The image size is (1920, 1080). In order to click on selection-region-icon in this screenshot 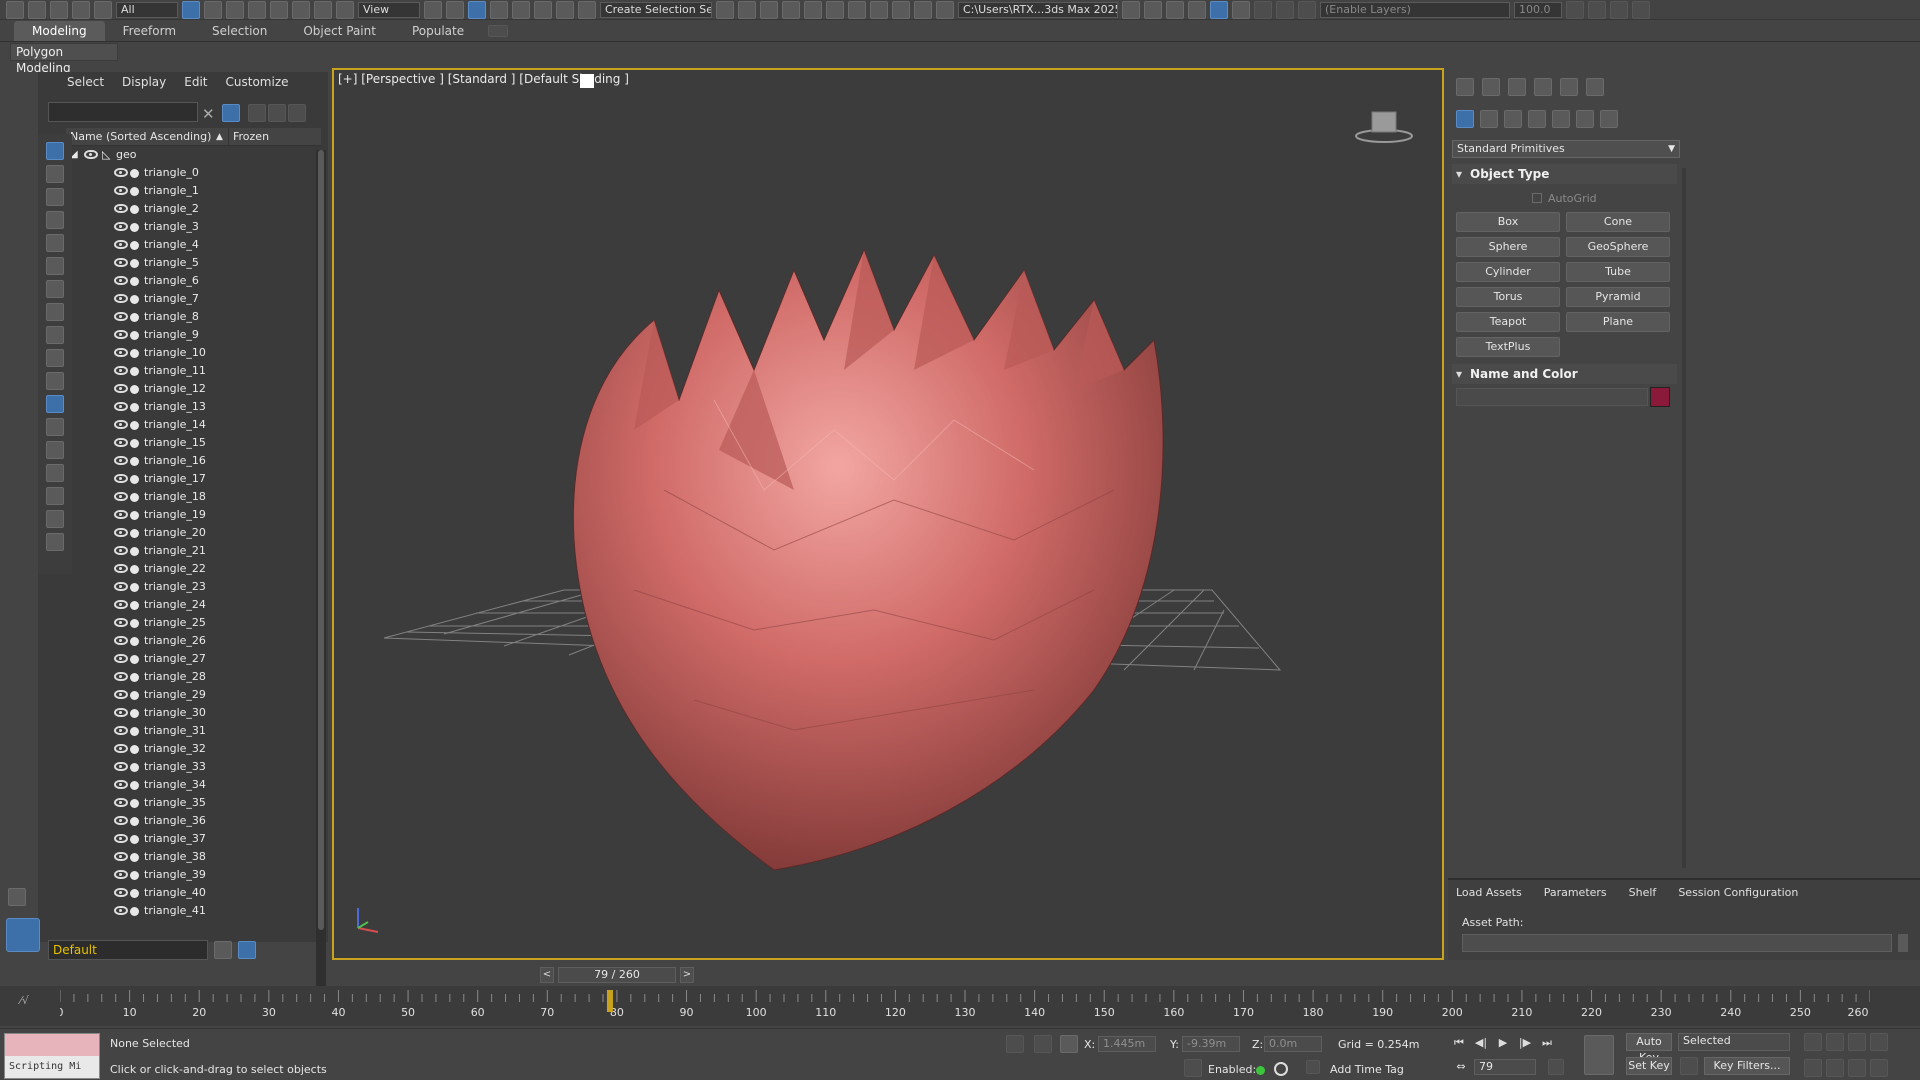, I will do `click(235, 9)`.